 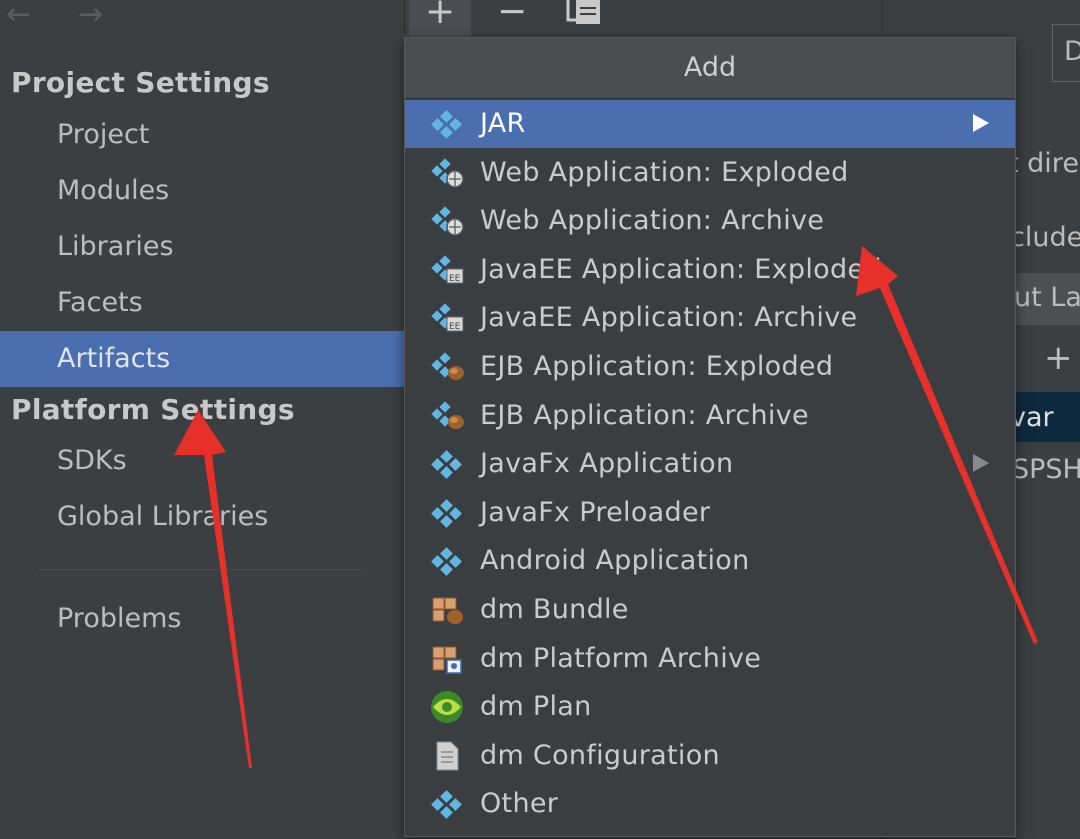 I want to click on menu-item-label: Web Application: Archive, so click(x=652, y=221).